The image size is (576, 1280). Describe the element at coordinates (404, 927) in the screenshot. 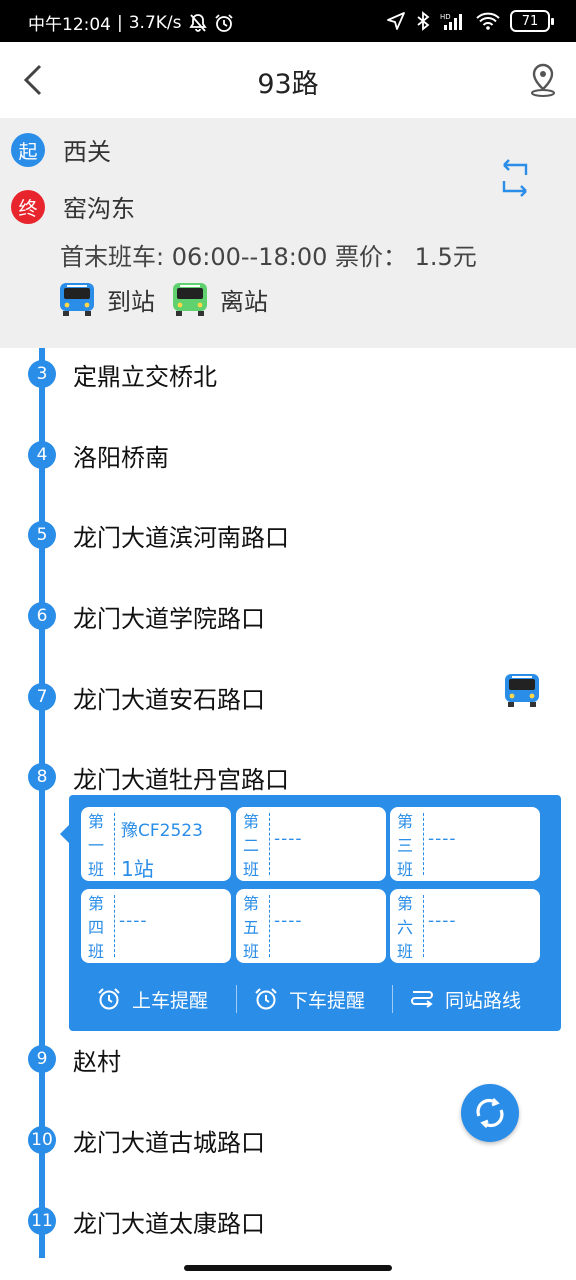

I see `bus-card-label: 第六班` at that location.